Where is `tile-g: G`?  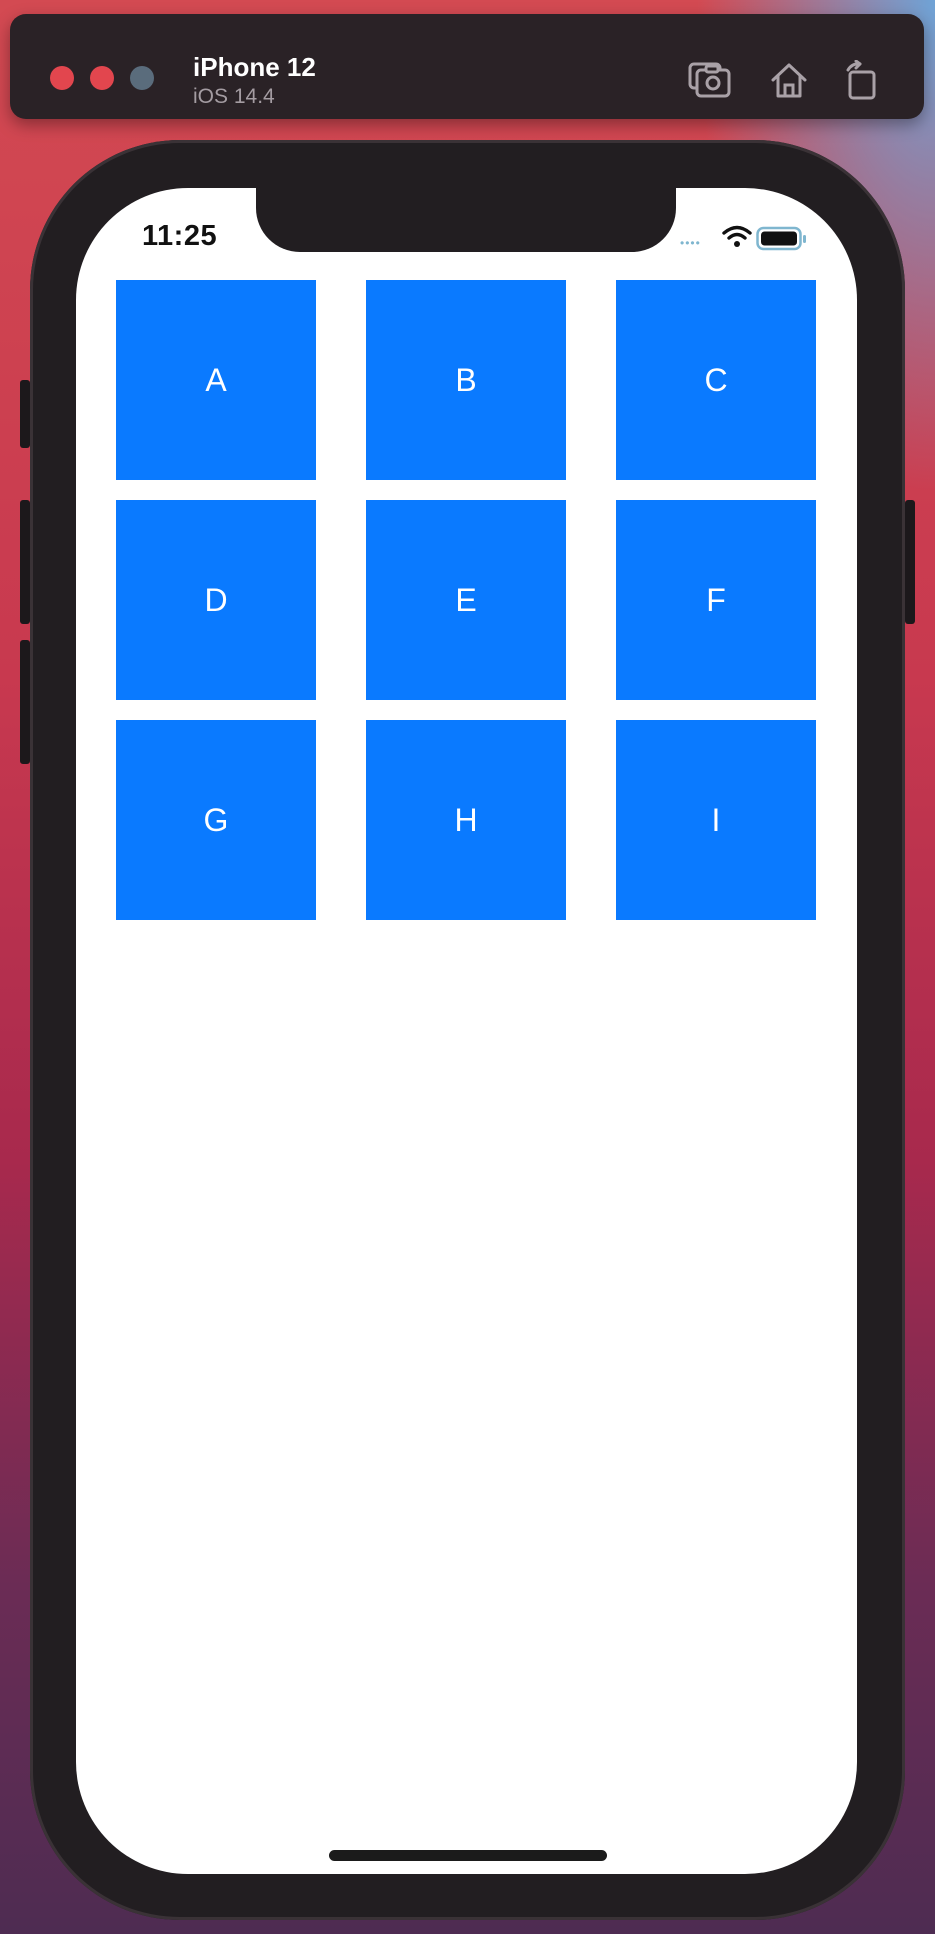 tile-g: G is located at coordinates (216, 820).